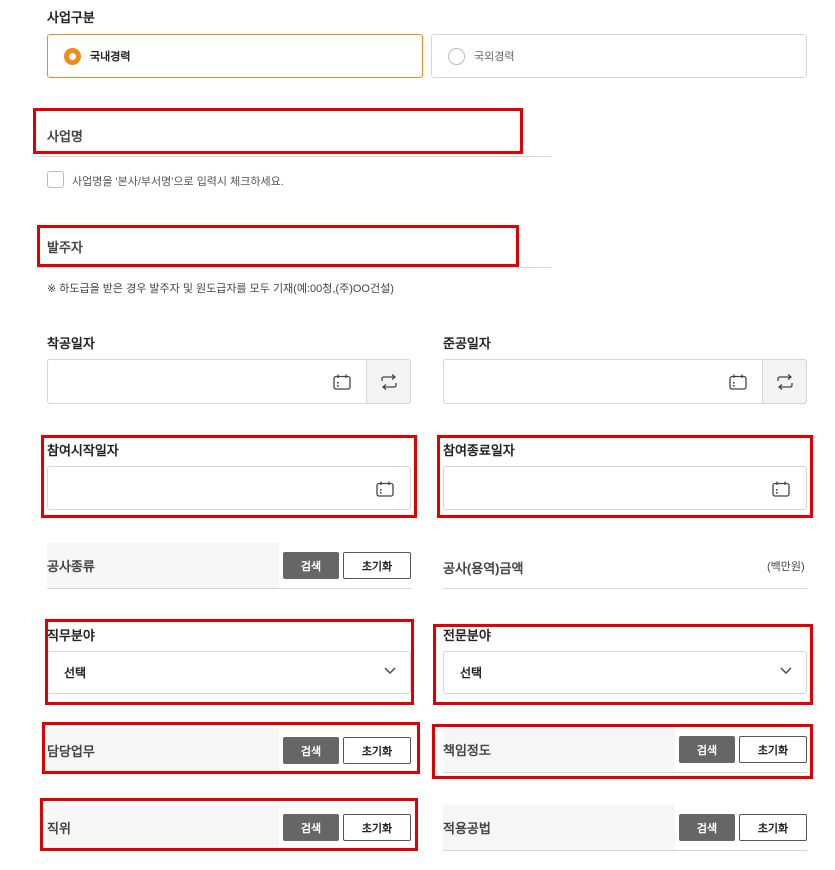 The width and height of the screenshot is (835, 870). Describe the element at coordinates (71, 343) in the screenshot. I see `start-date-label: 착공일자` at that location.